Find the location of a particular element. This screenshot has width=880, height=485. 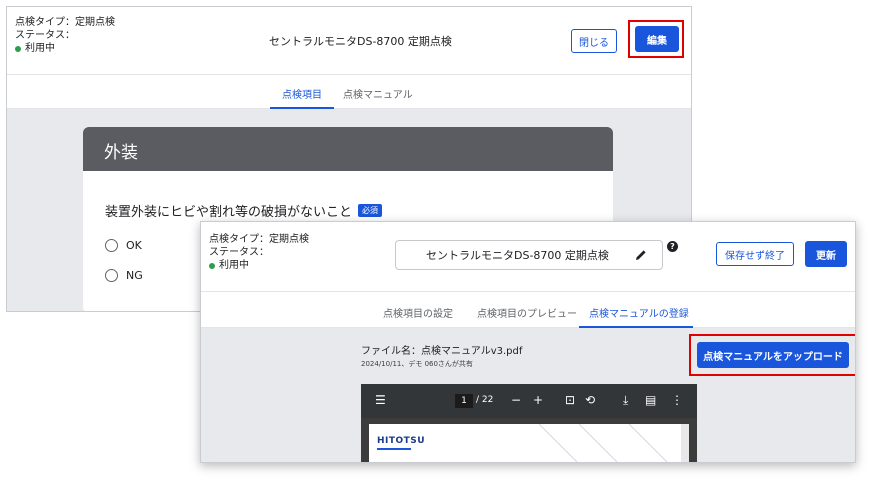

more-icon: ⋮ is located at coordinates (677, 400).